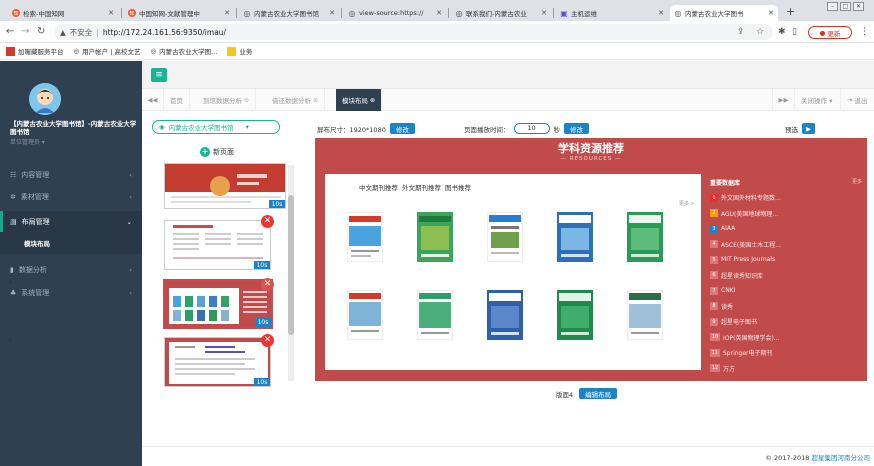 Image resolution: width=874 pixels, height=466 pixels. Describe the element at coordinates (34, 197) in the screenshot. I see `menu-label: 素材管理` at that location.